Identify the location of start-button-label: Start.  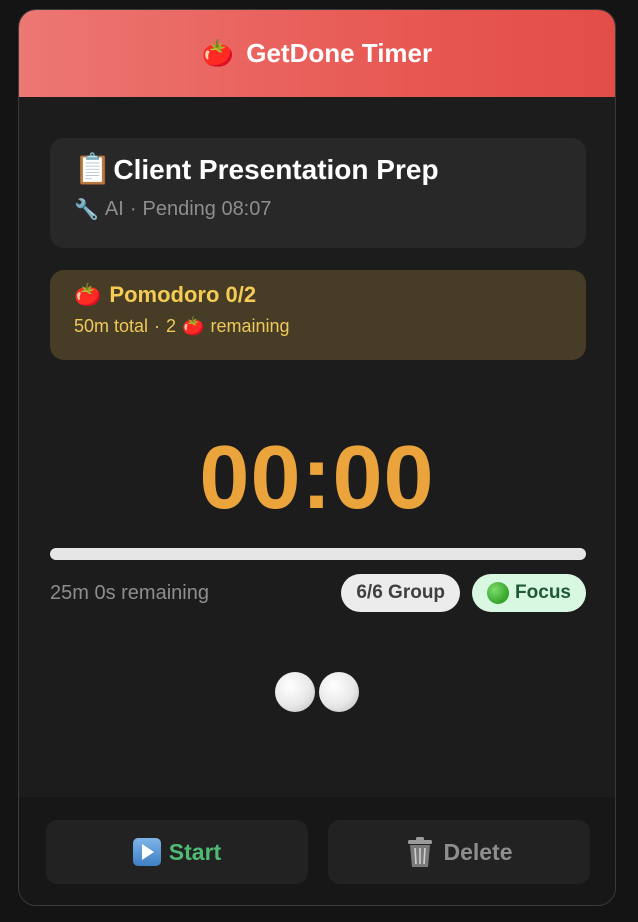
(195, 851).